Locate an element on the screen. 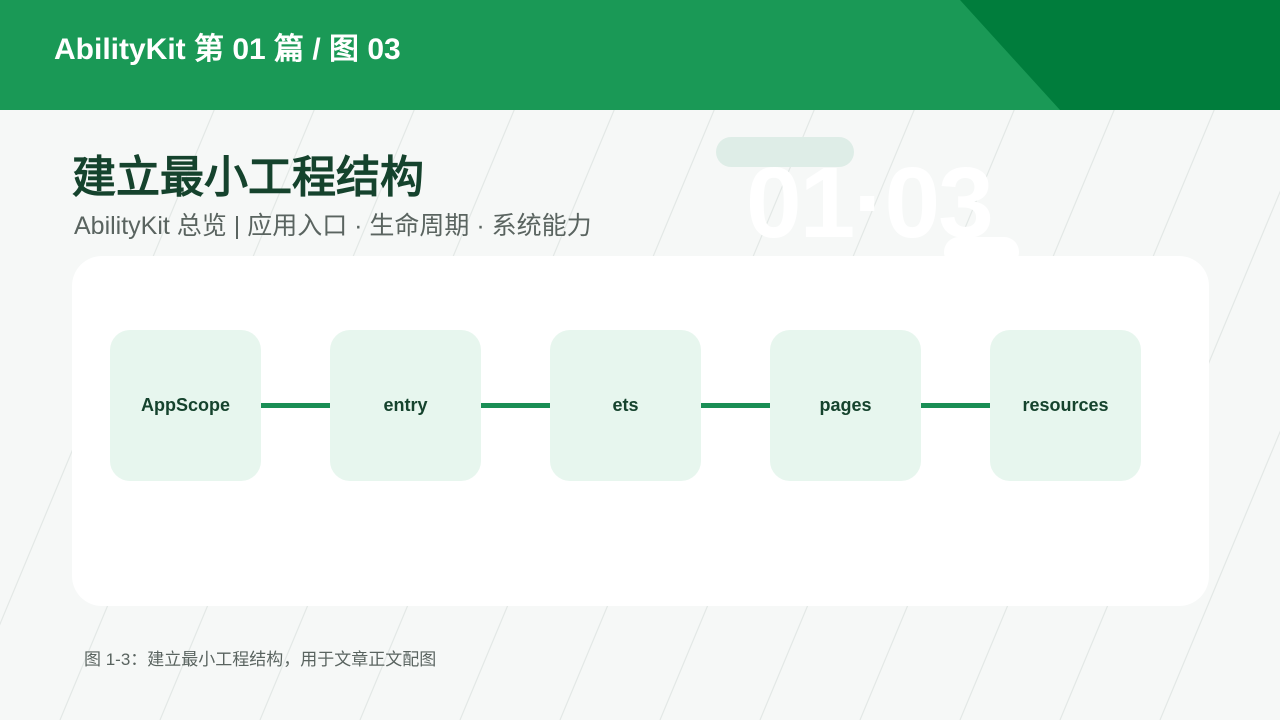  diagram-node-pages: pages is located at coordinates (845, 405).